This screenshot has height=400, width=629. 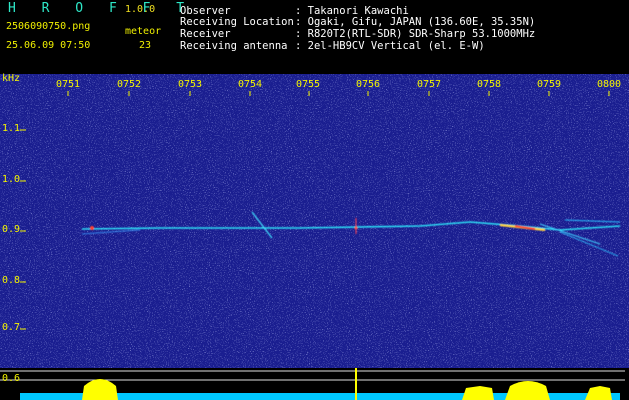 I want to click on x-tick-label: 0754, so click(x=250, y=84).